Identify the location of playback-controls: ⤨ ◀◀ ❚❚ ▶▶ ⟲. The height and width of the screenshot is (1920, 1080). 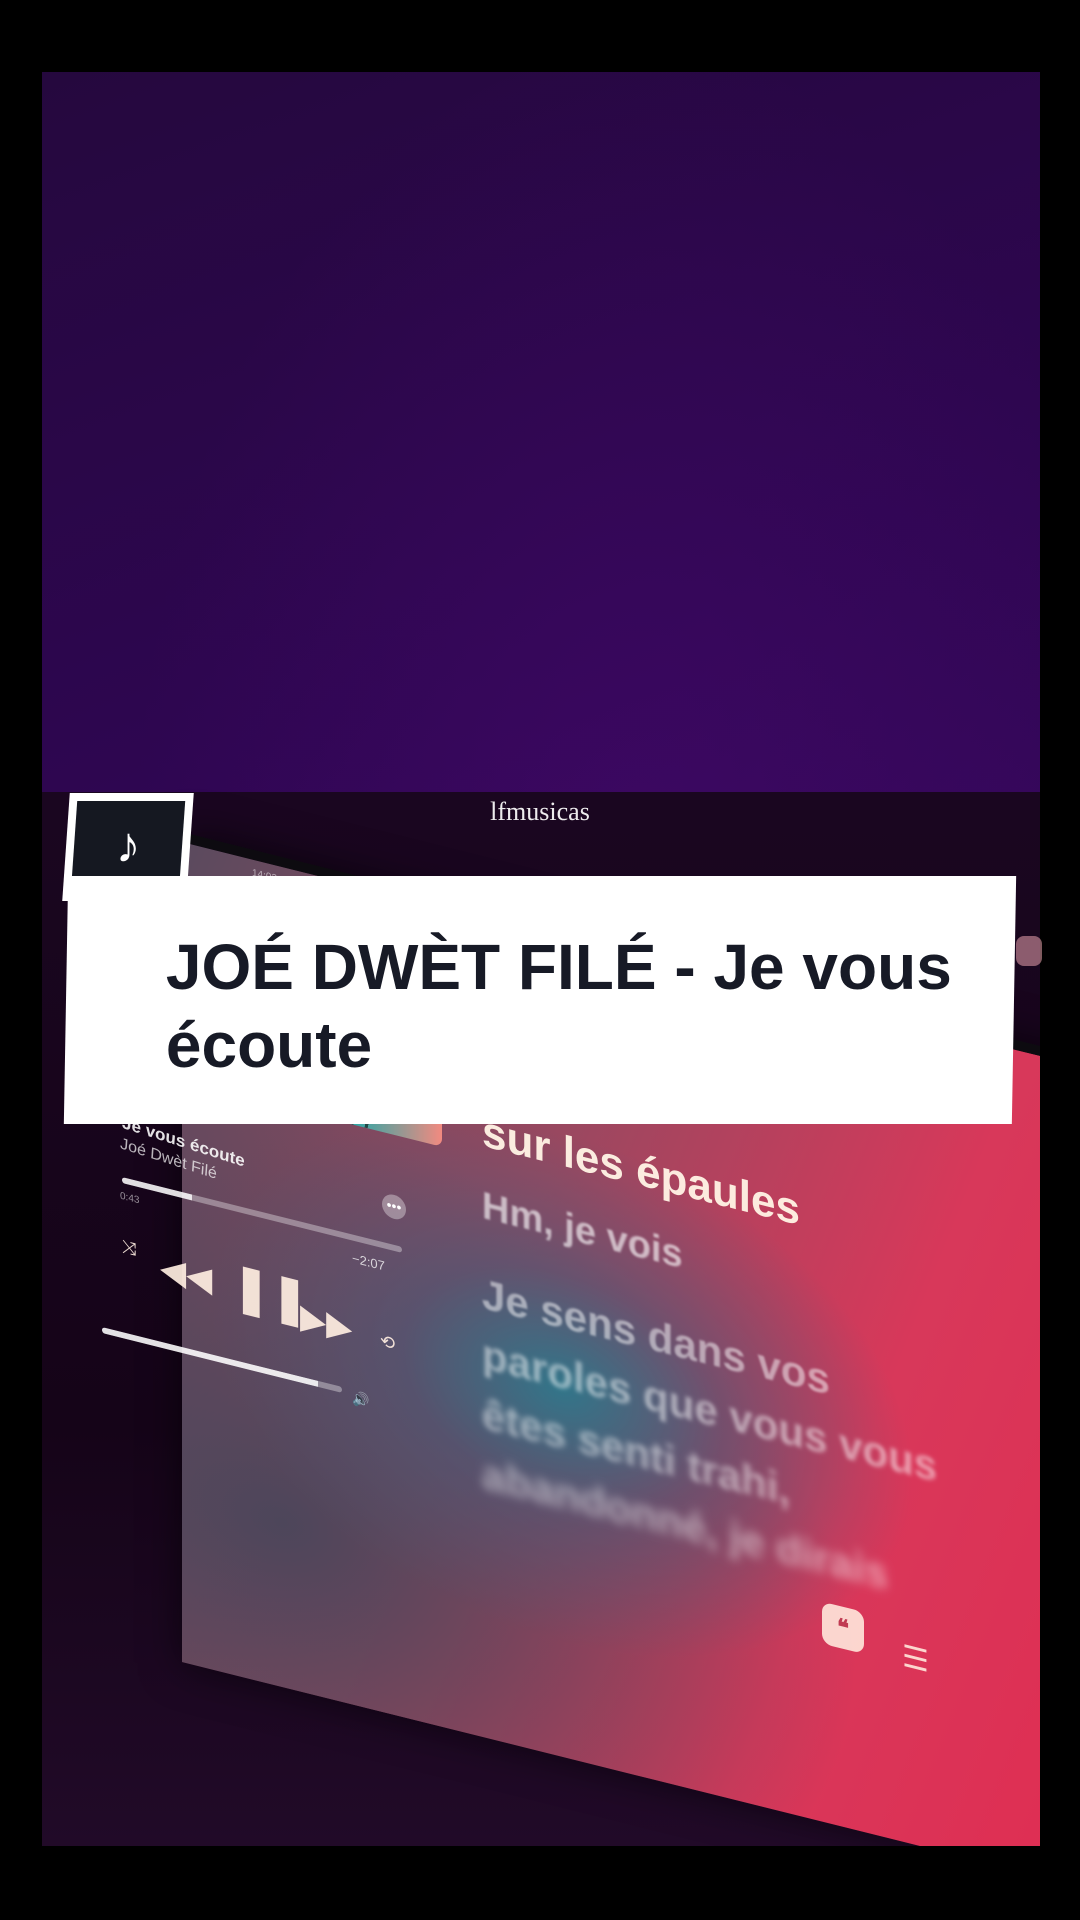
(272, 1294).